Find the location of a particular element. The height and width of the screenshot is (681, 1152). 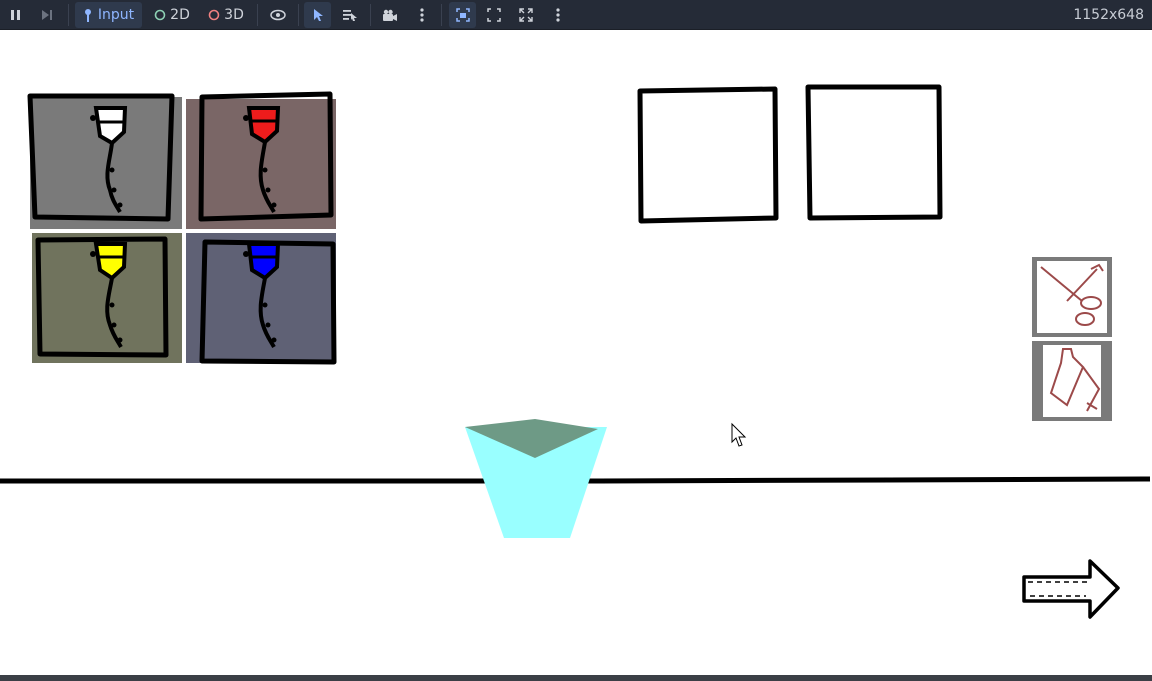

circle-2d-icon is located at coordinates (160, 15).